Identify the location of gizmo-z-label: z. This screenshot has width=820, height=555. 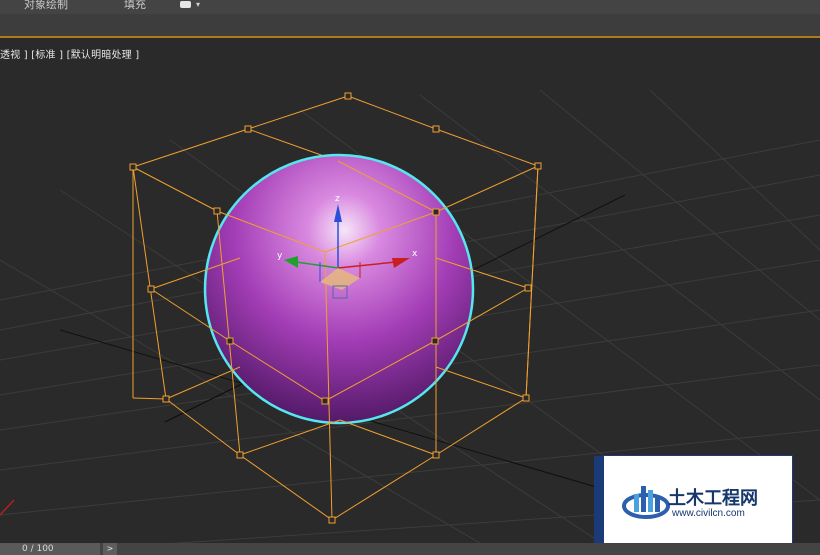
(337, 199).